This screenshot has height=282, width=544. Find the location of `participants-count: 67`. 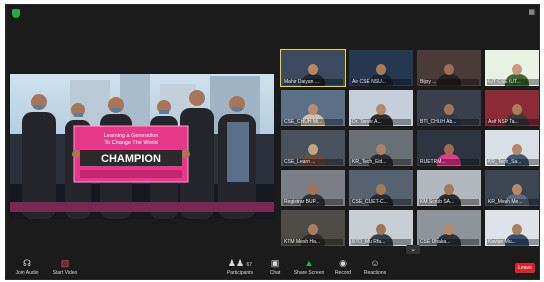

participants-count: 67 is located at coordinates (249, 265).